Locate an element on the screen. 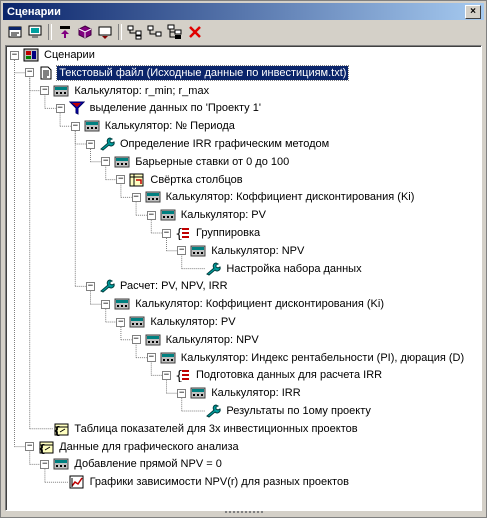  tree-node-label: Добавление прямой NPV = 0 is located at coordinates (148, 464).